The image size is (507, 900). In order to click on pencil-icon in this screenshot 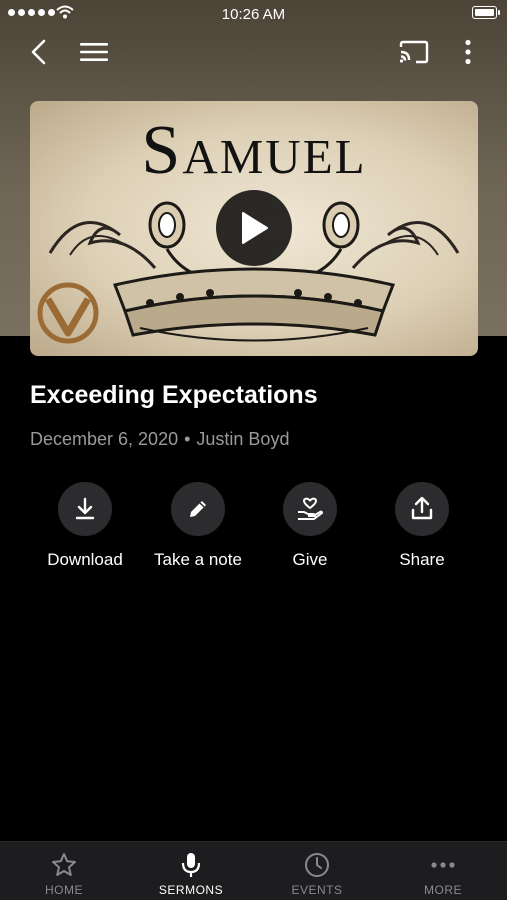, I will do `click(198, 509)`.